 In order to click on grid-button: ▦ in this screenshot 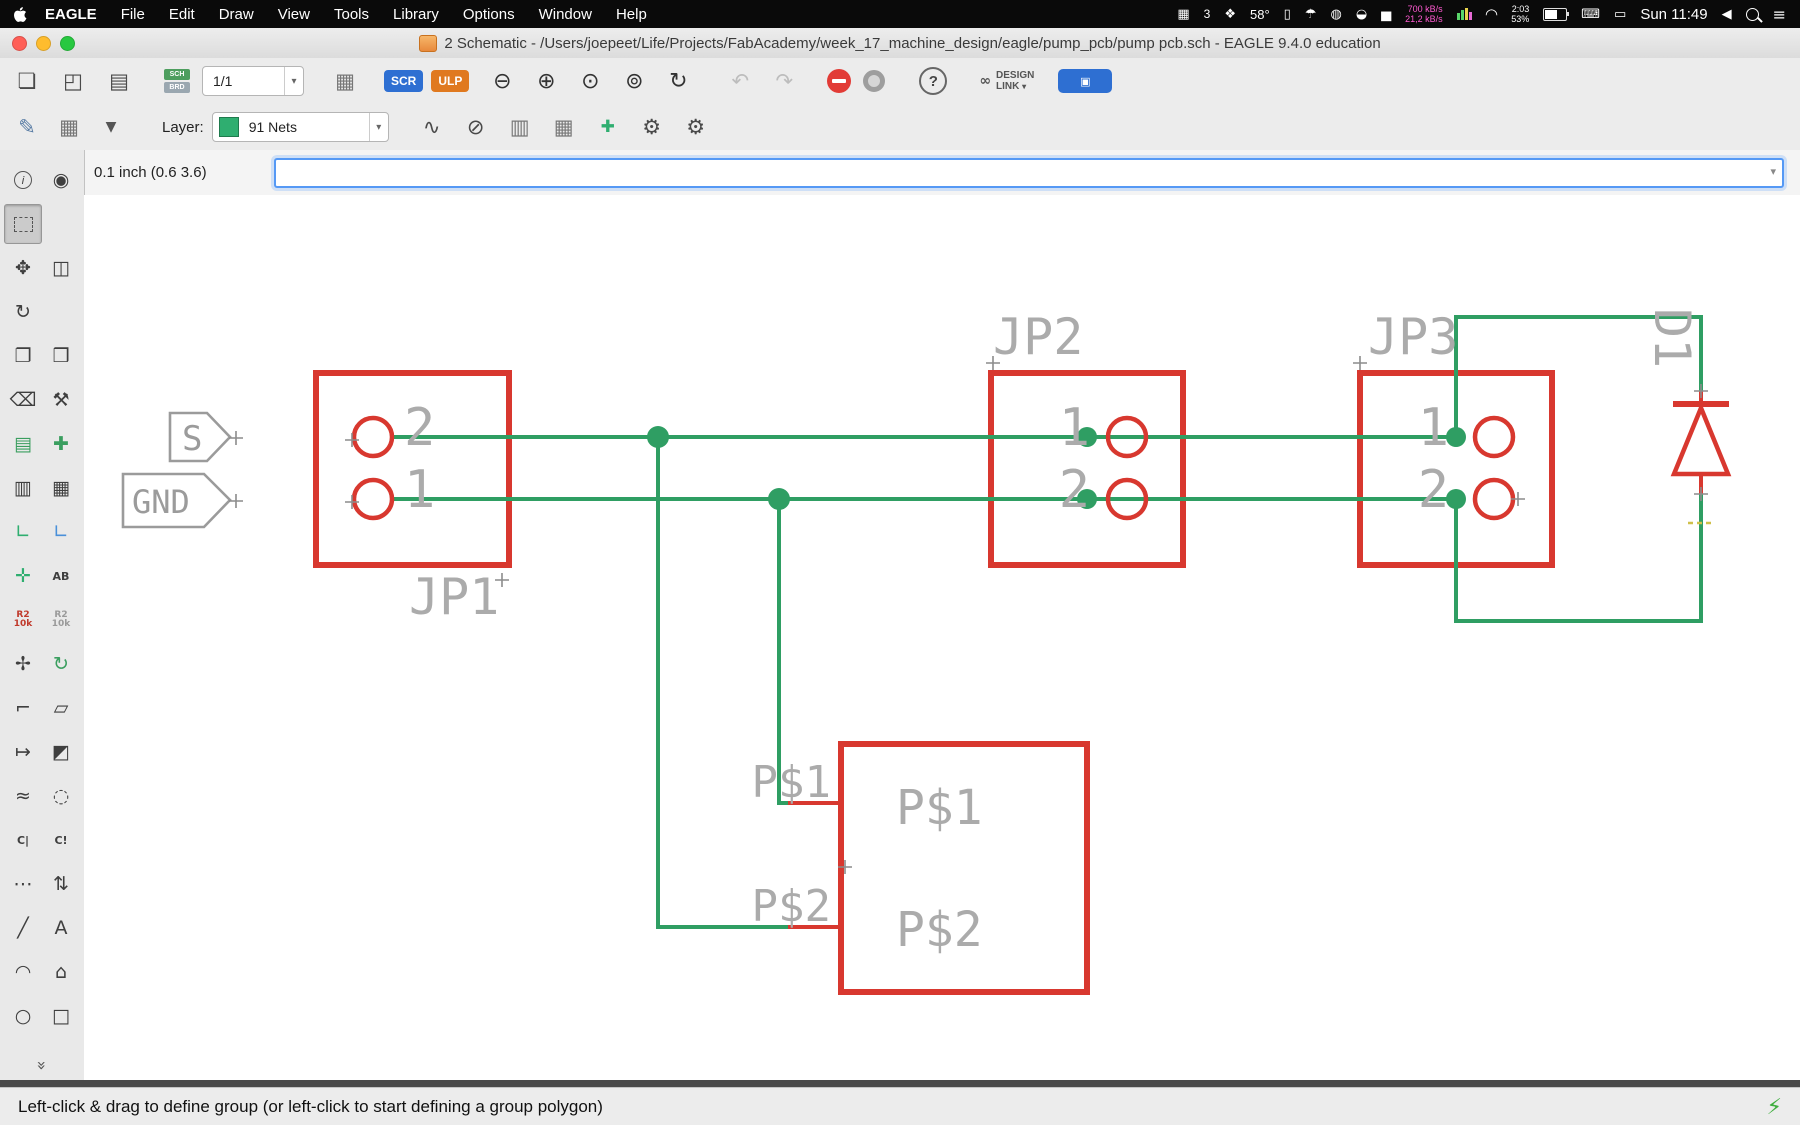, I will do `click(69, 127)`.